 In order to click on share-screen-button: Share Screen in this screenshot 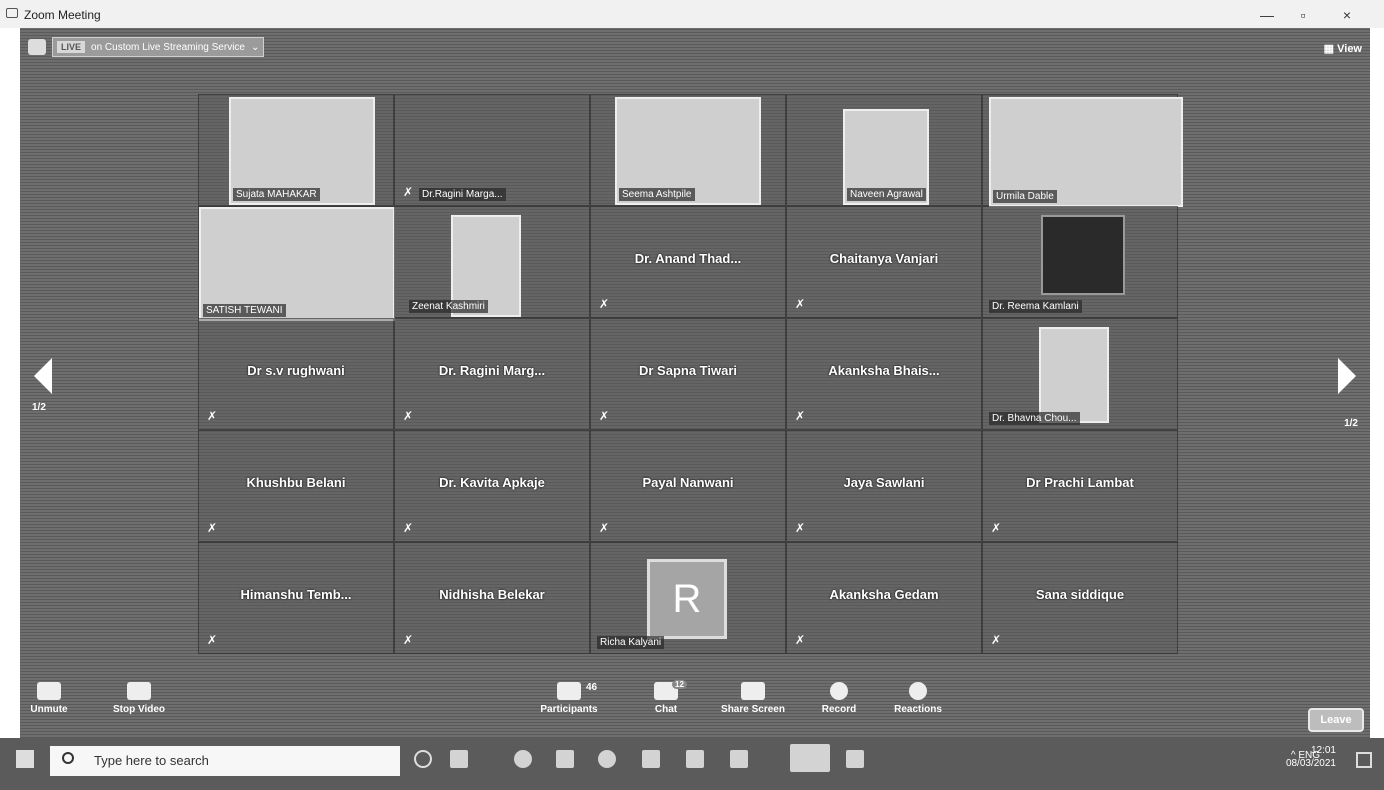, I will do `click(753, 698)`.